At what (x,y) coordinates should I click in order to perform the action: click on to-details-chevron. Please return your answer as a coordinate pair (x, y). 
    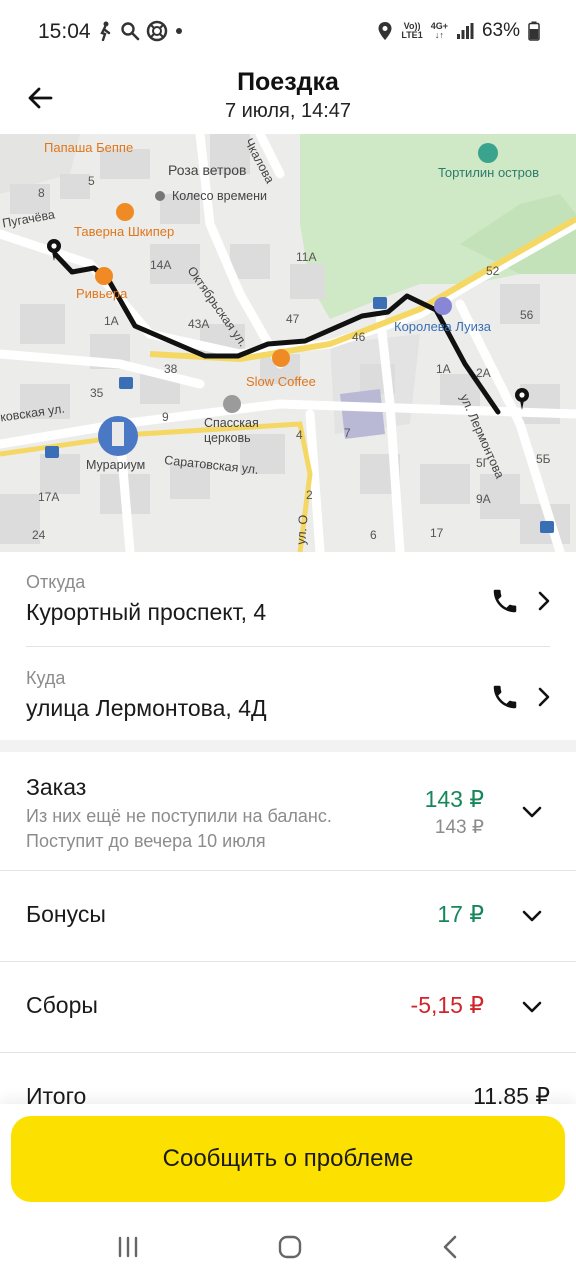
    Looking at the image, I should click on (544, 697).